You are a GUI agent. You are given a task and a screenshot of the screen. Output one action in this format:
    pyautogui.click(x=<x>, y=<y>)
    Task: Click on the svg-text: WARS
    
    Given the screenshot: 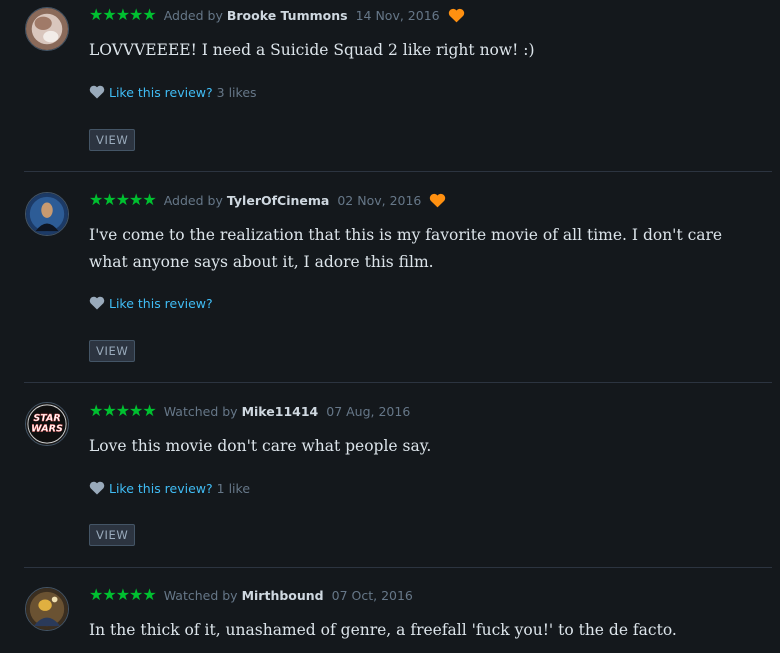 What is the action you would take?
    pyautogui.click(x=47, y=429)
    